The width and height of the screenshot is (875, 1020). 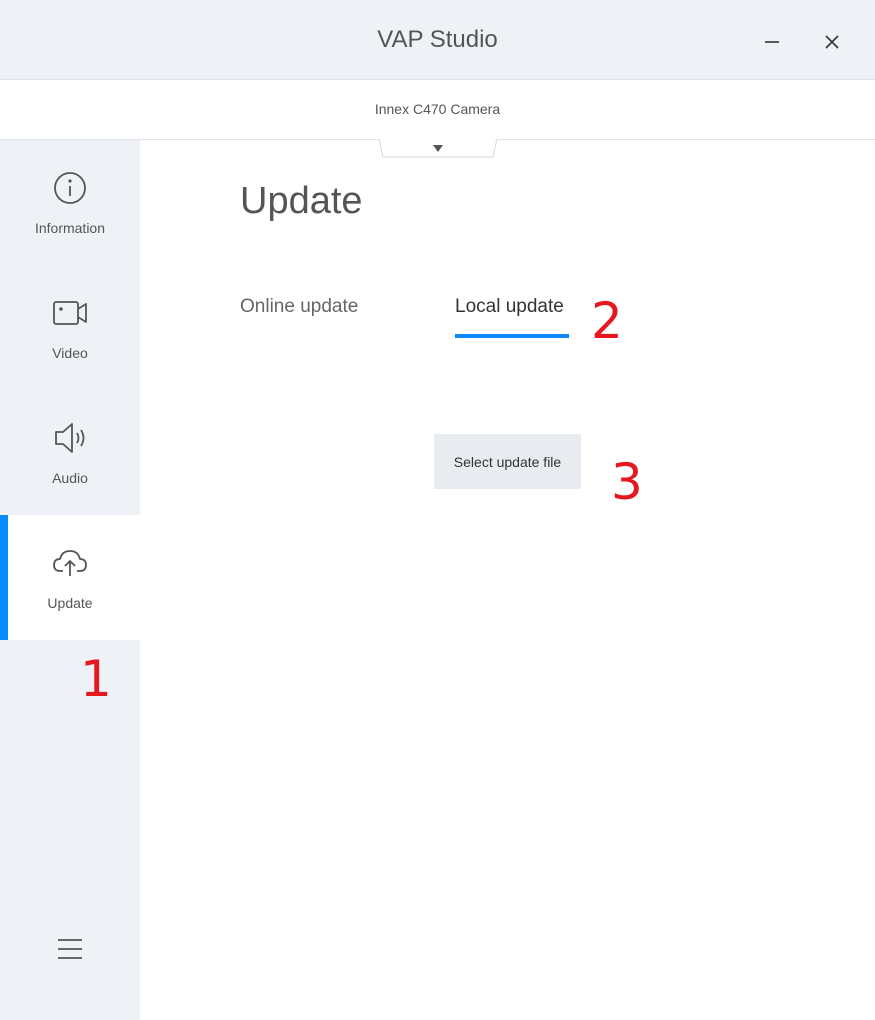 What do you see at coordinates (509, 307) in the screenshot?
I see `tab-local-update: Local update` at bounding box center [509, 307].